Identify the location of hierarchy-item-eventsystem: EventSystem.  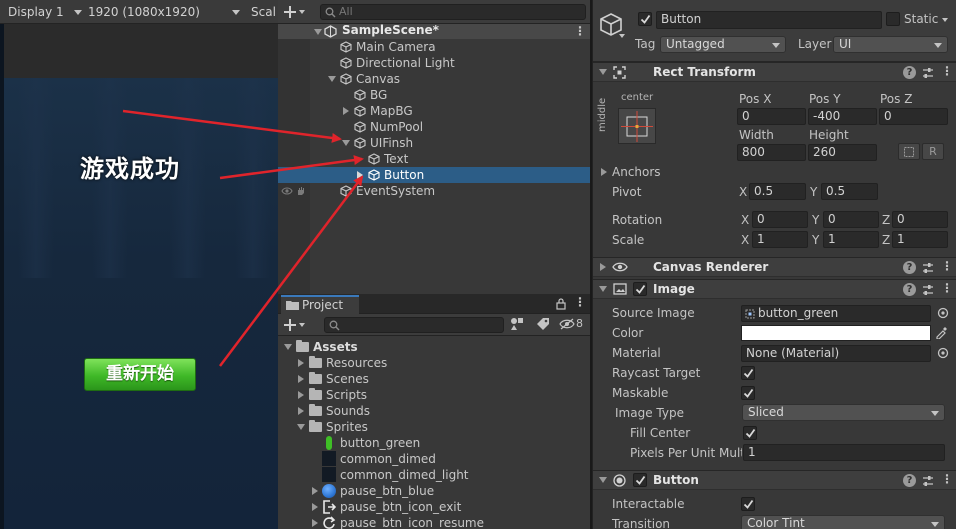
(434, 191).